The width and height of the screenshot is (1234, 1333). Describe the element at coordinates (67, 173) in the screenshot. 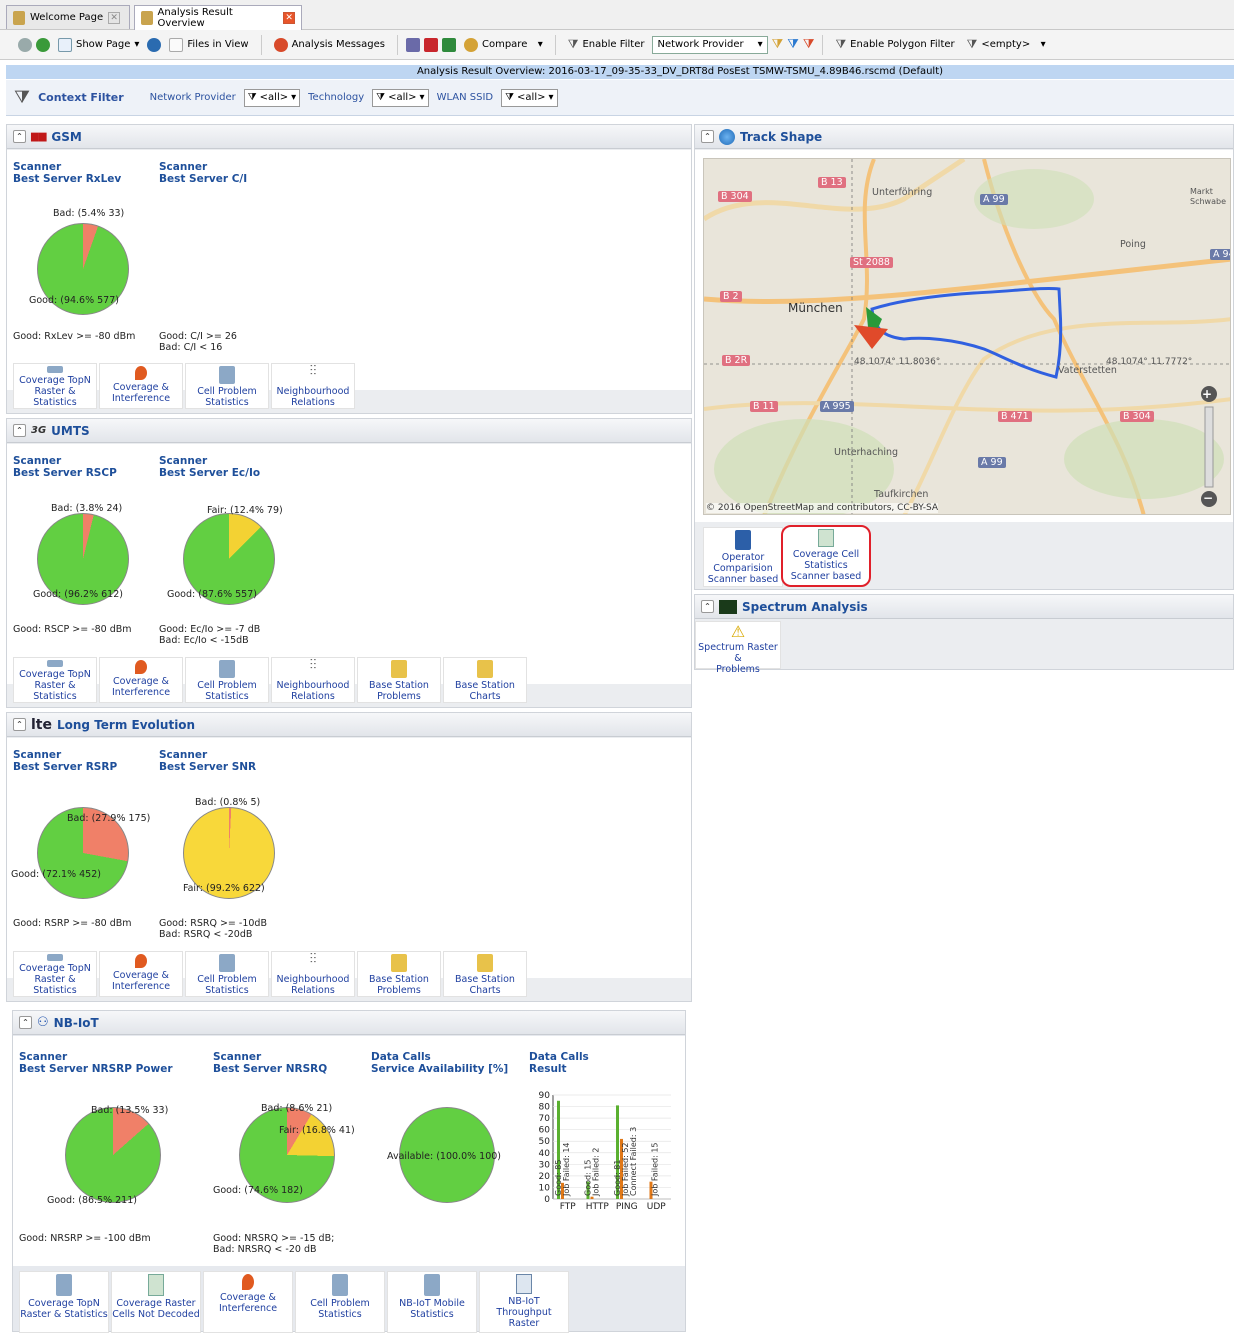

I see `gsm-chart1-title: Scanner Best Server RxLev` at that location.